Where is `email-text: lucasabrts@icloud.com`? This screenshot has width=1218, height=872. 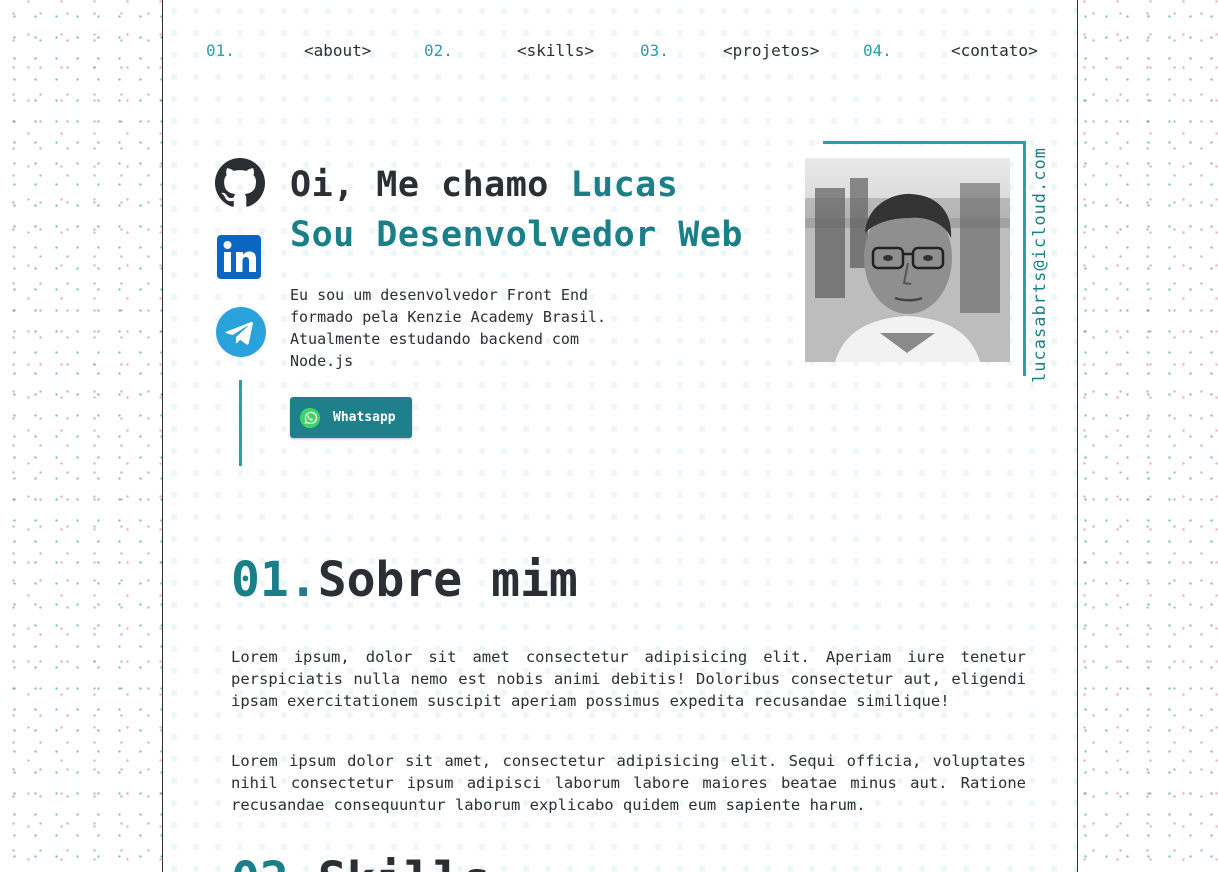 email-text: lucasabrts@icloud.com is located at coordinates (1040, 265).